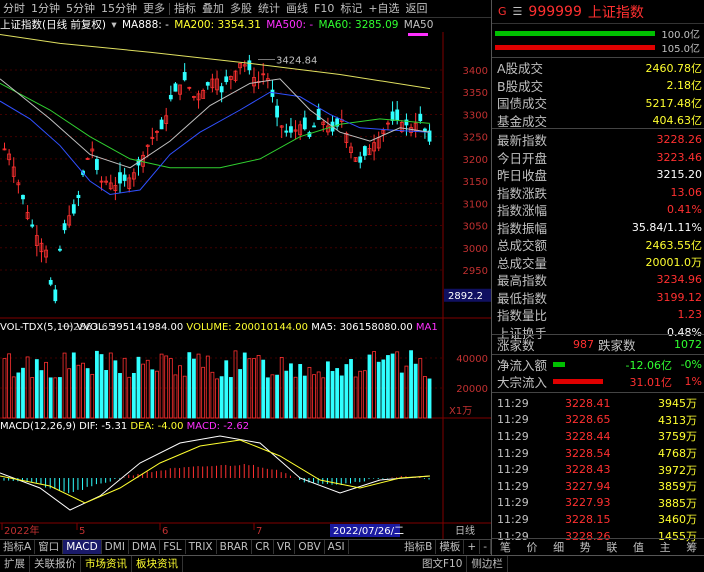 Image resolution: width=704 pixels, height=572 pixels. What do you see at coordinates (585, 547) in the screenshot?
I see `panel-tab: 势` at bounding box center [585, 547].